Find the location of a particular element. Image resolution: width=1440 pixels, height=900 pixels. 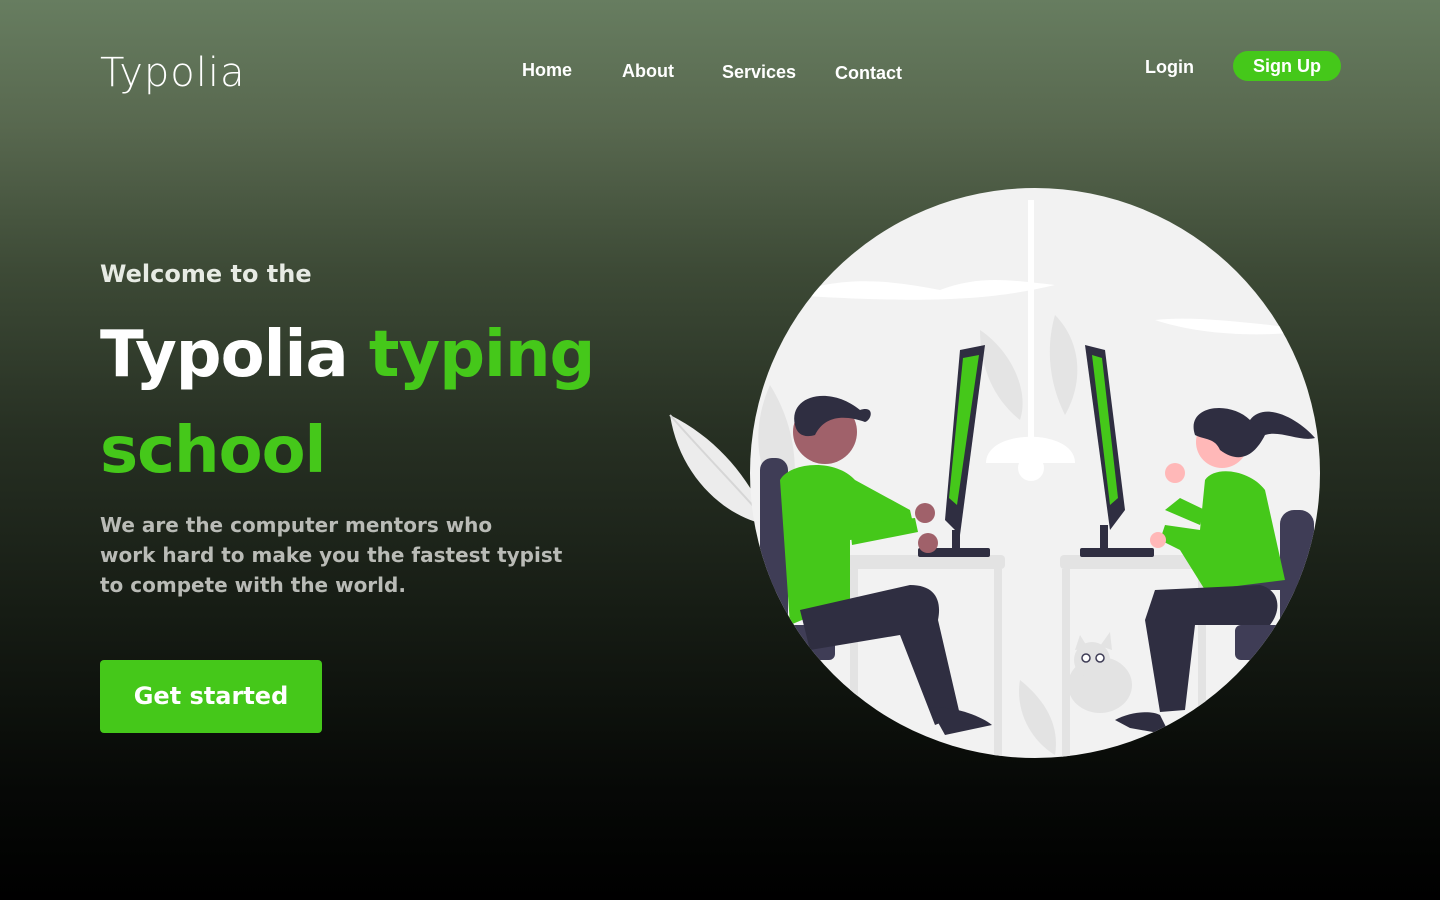

logo: Typolia is located at coordinates (172, 73).